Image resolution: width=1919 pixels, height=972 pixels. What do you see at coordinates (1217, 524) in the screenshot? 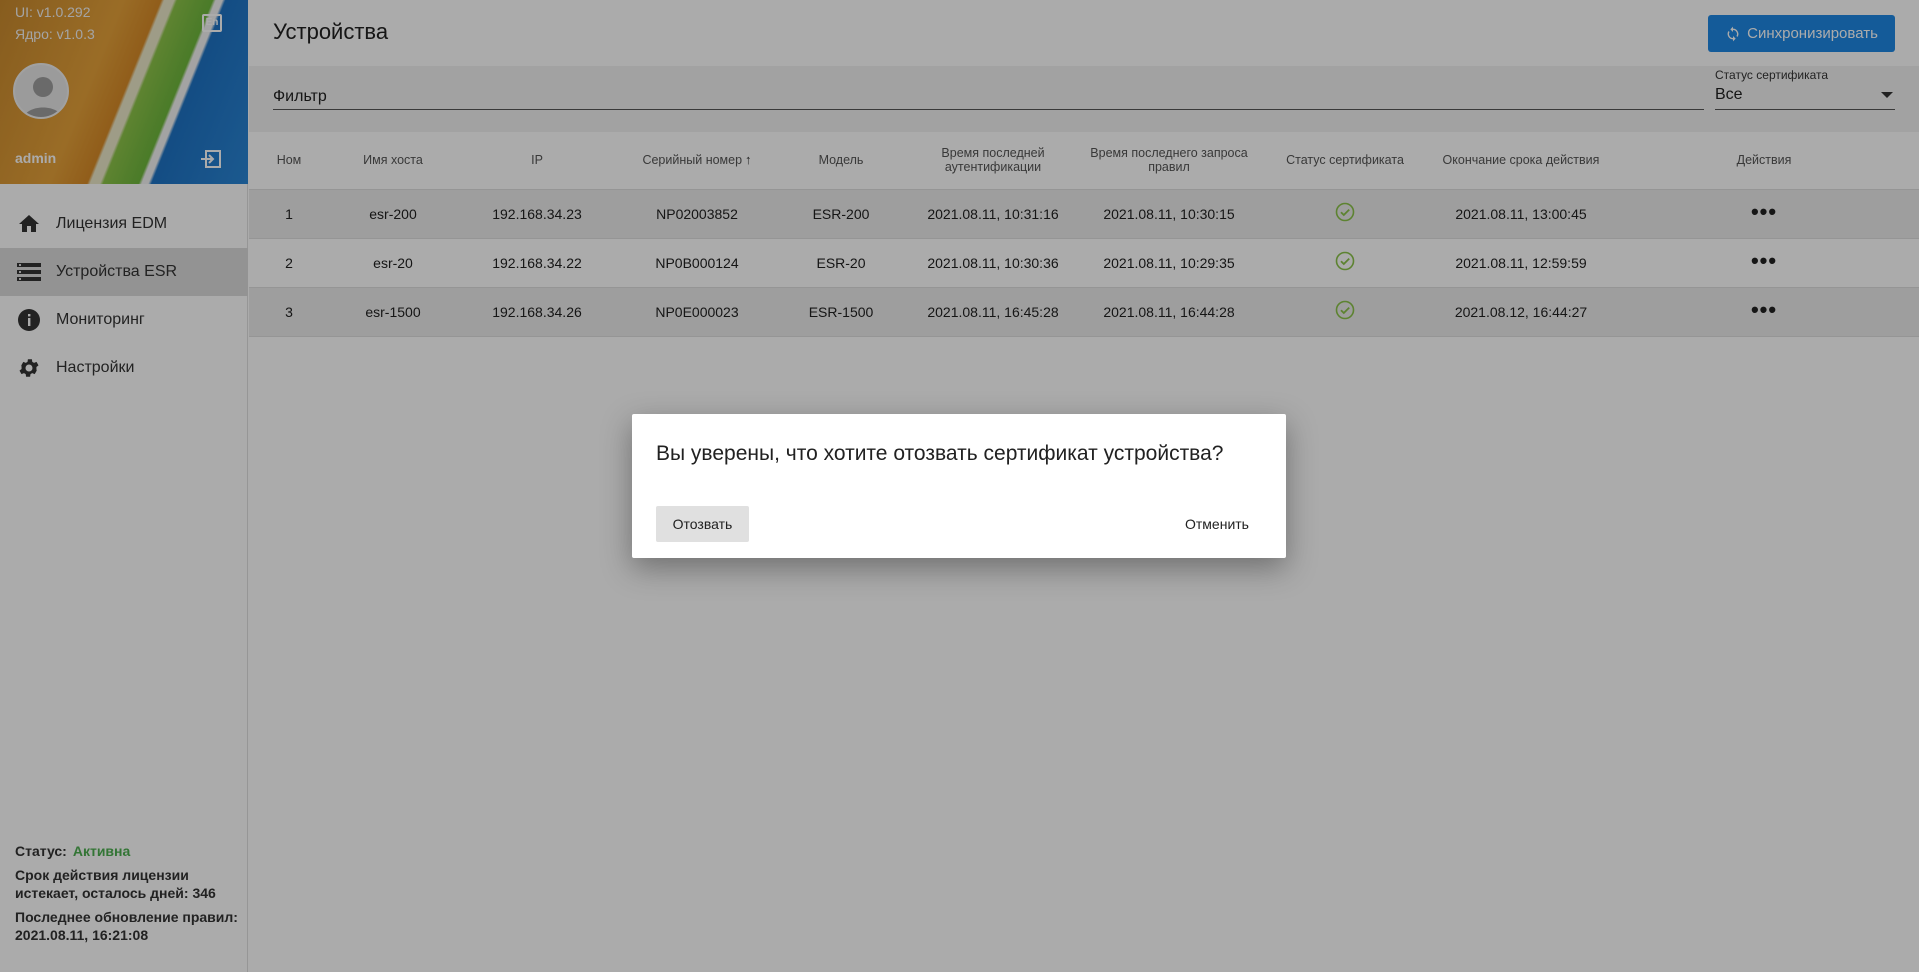
I see `cancel-button: Отменить` at bounding box center [1217, 524].